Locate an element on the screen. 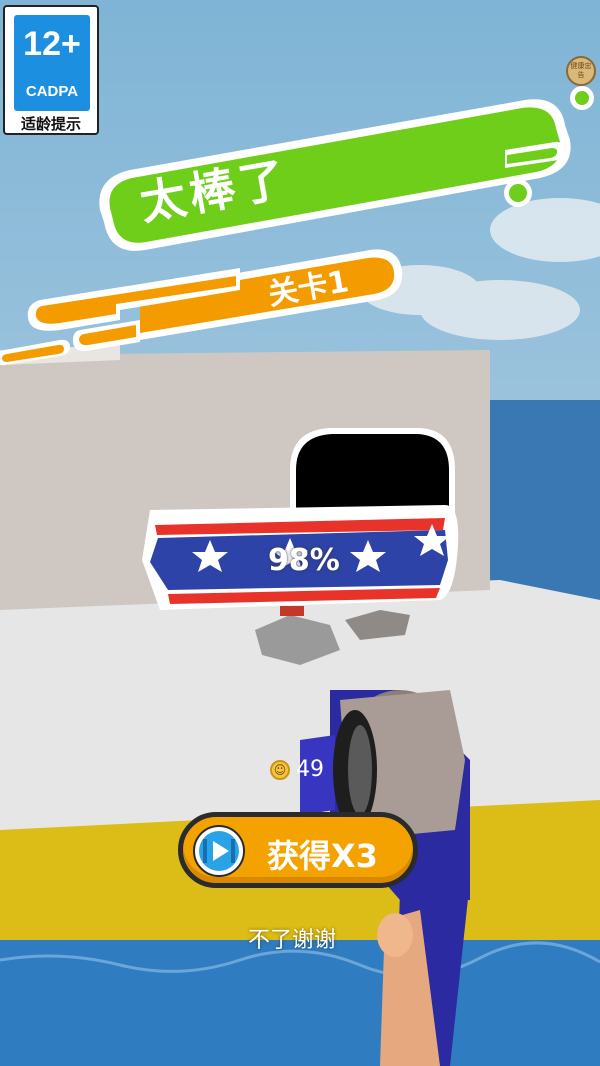  progress-percent: 98% is located at coordinates (304, 560).